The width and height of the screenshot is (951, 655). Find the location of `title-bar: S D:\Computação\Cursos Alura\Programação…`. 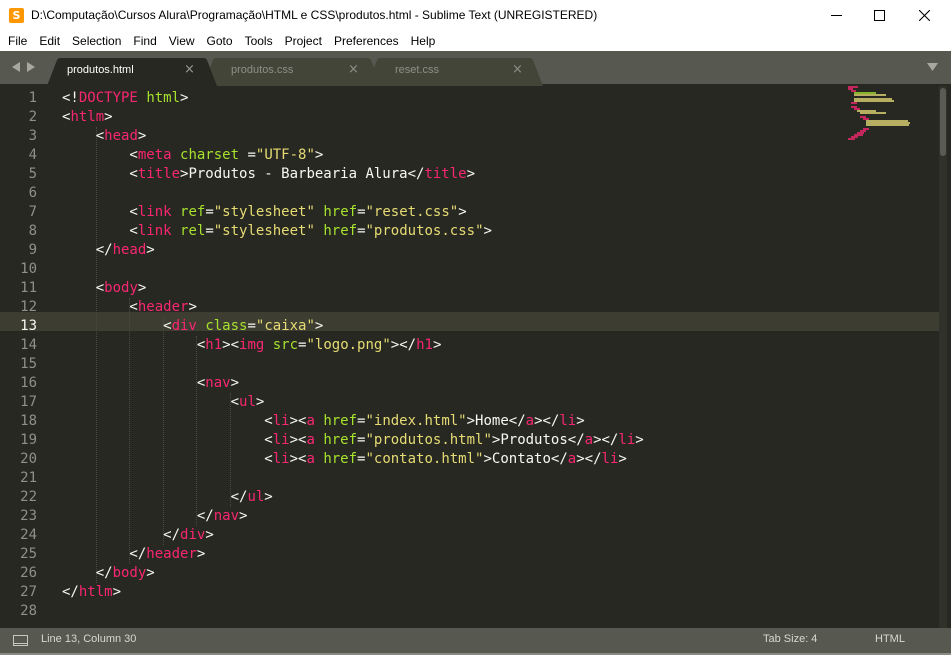

title-bar: S D:\Computação\Cursos Alura\Programação… is located at coordinates (475, 15).